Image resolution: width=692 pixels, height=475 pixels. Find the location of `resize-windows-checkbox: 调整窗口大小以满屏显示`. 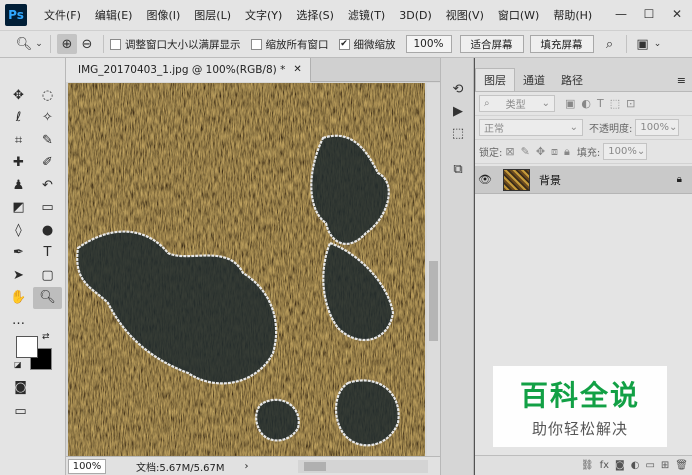

resize-windows-checkbox: 调整窗口大小以满屏显示 is located at coordinates (175, 44).